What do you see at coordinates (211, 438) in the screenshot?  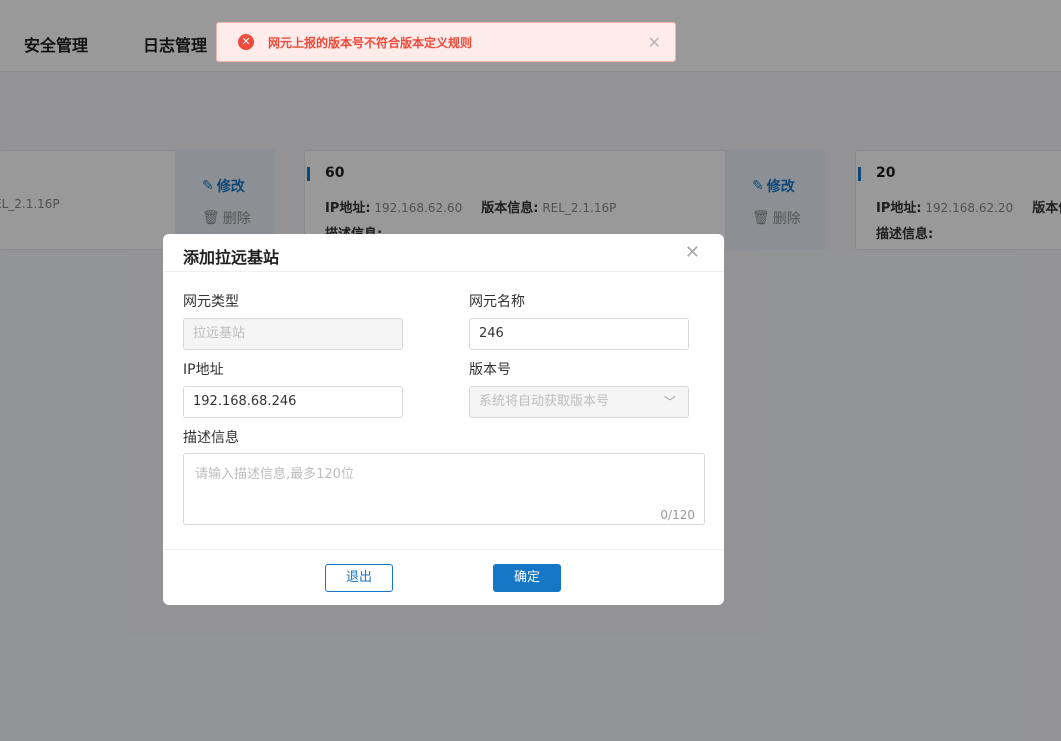 I see `desc-label: 描述信息` at bounding box center [211, 438].